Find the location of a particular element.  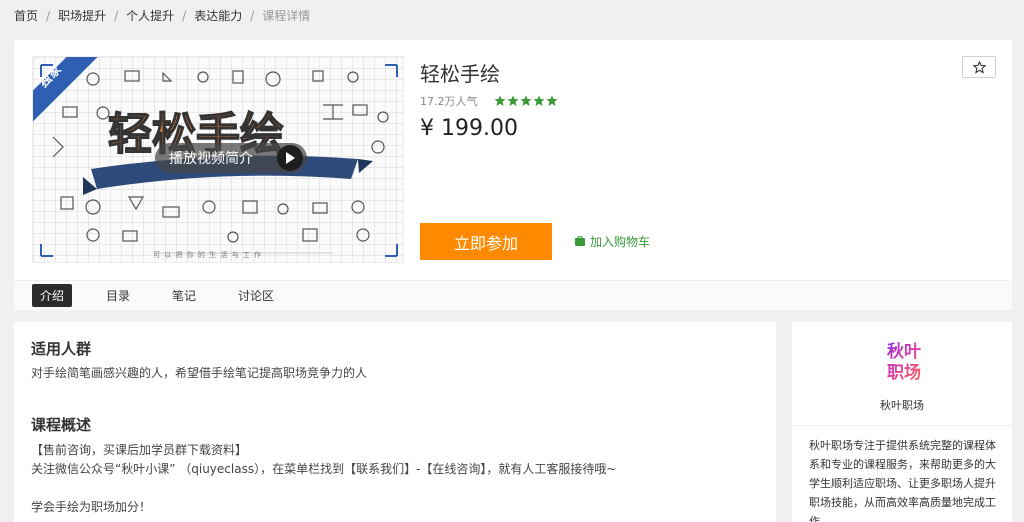

breadcrumb-expression: 表达能力 is located at coordinates (218, 15).